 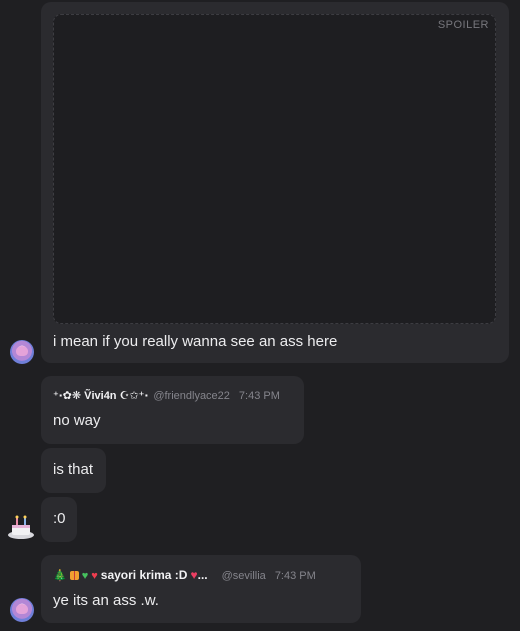 What do you see at coordinates (60, 576) in the screenshot?
I see `christmas-tree-icon: 🎄` at bounding box center [60, 576].